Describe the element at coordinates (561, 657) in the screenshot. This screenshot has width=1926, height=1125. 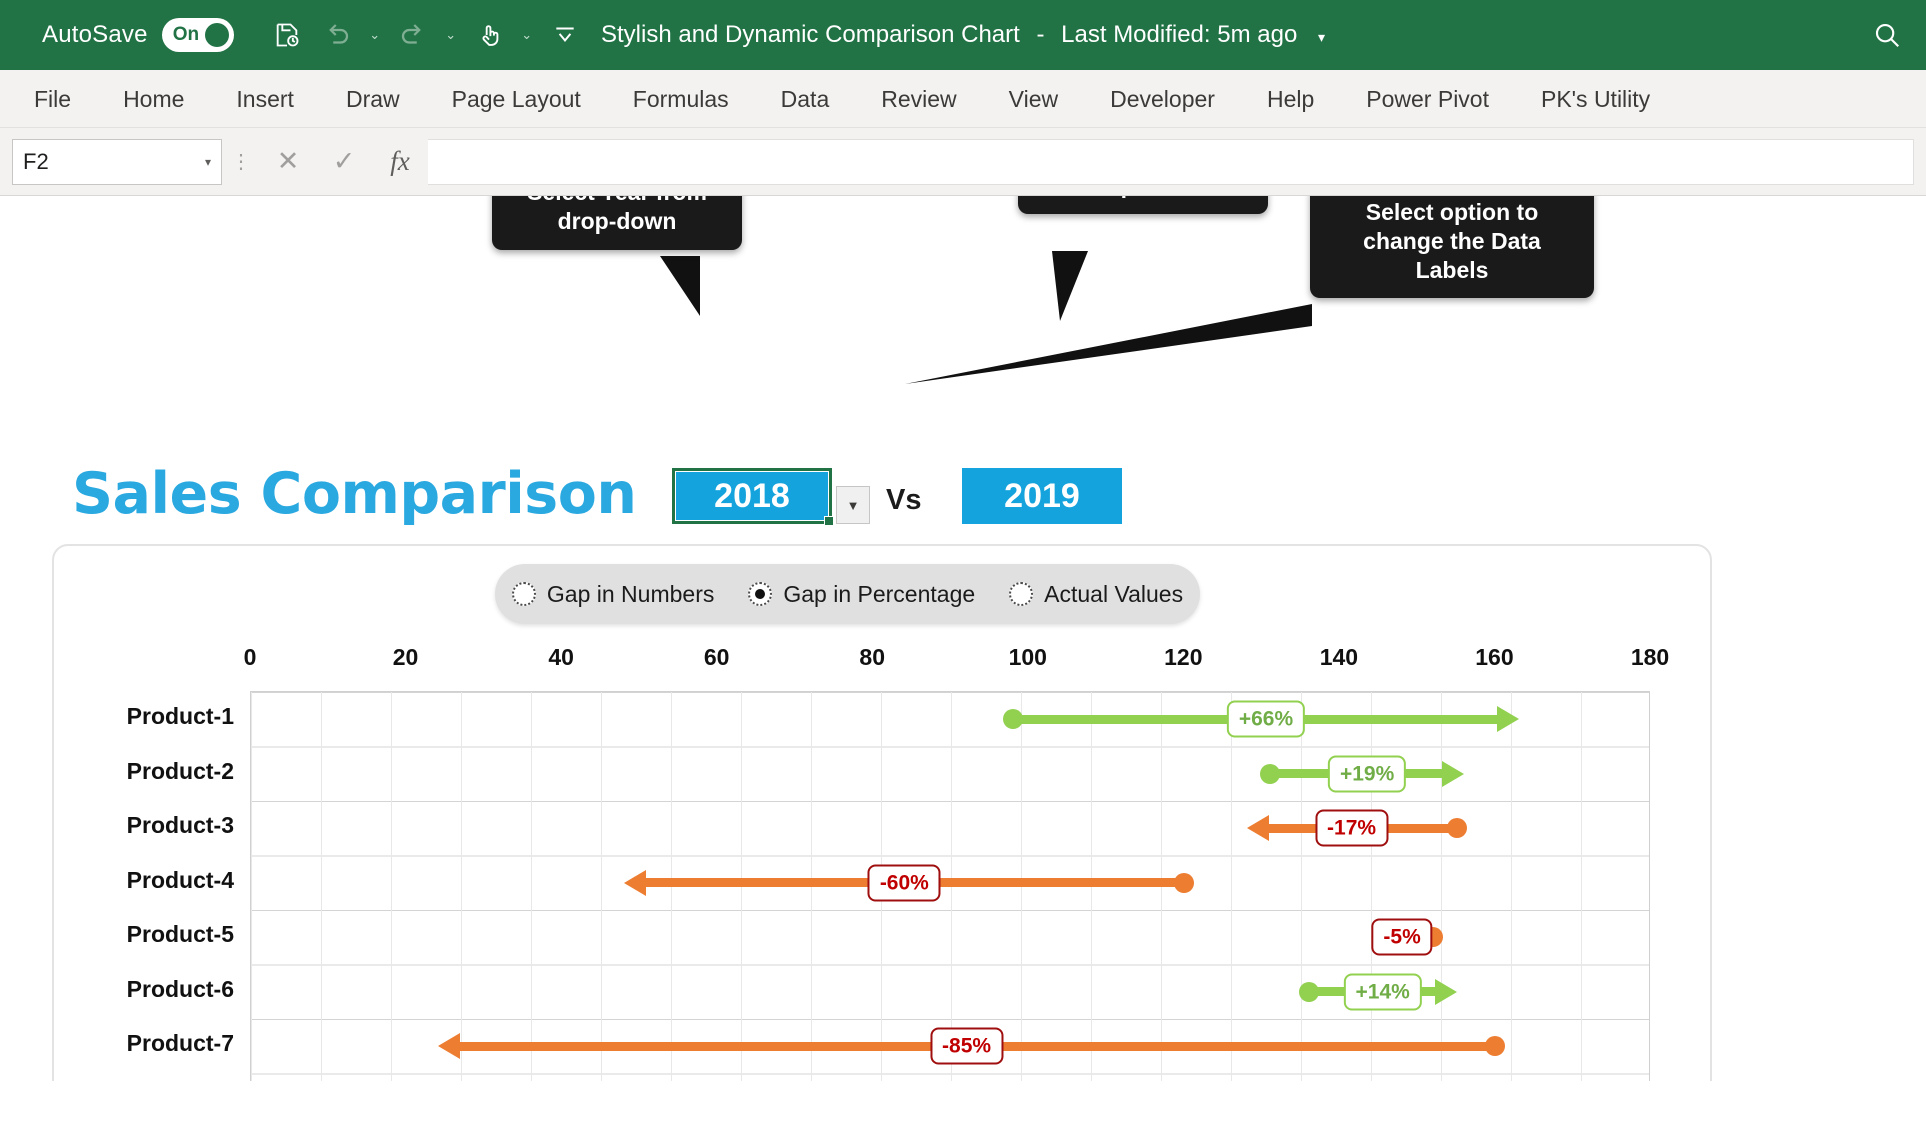
I see `x-axis-tick-40: 40` at that location.